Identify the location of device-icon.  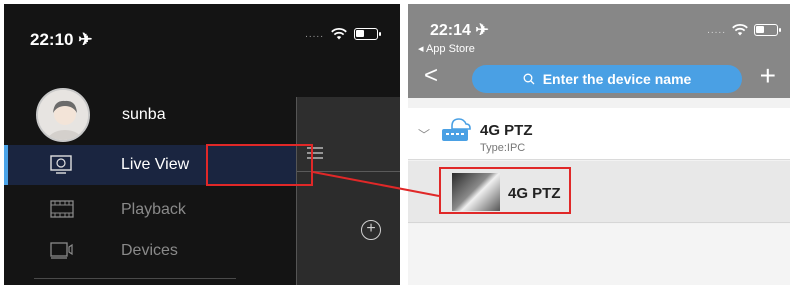
(61, 250).